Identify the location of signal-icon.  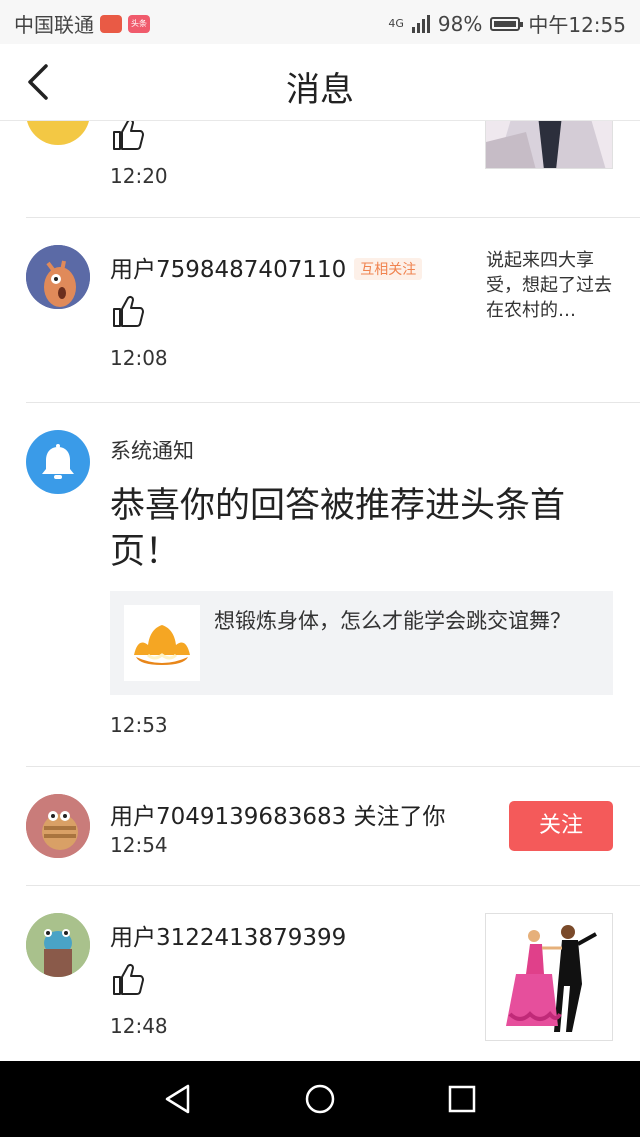
(420, 23).